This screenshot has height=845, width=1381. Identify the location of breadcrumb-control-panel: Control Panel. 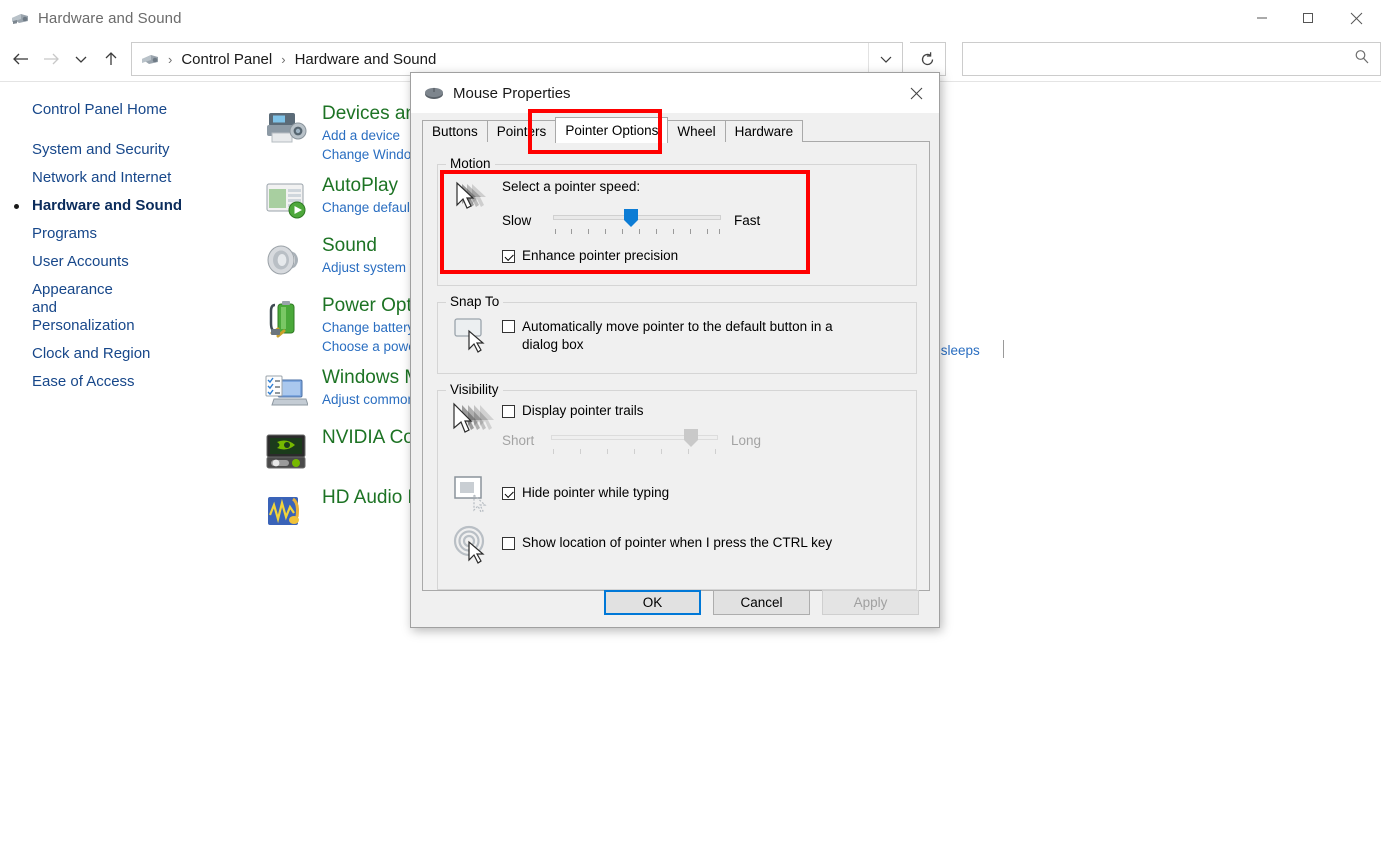
(226, 59).